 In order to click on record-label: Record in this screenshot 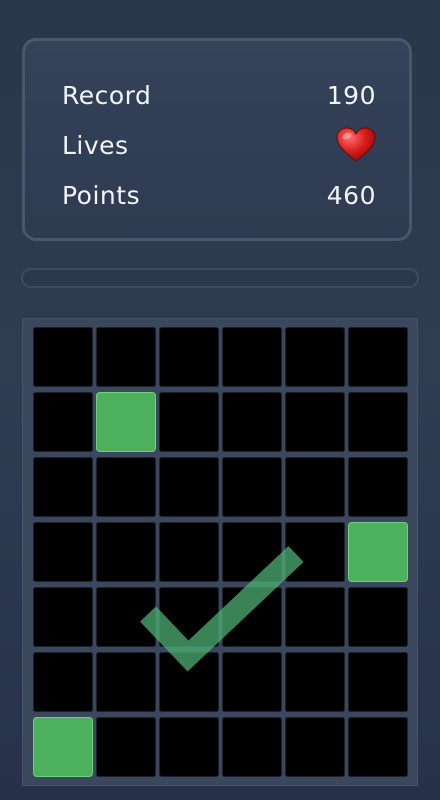, I will do `click(107, 95)`.